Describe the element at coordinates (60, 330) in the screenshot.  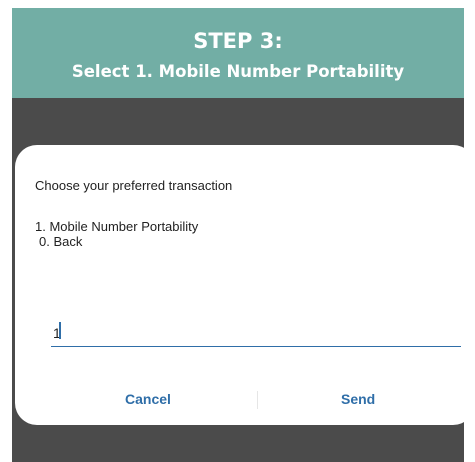
I see `text-cursor` at that location.